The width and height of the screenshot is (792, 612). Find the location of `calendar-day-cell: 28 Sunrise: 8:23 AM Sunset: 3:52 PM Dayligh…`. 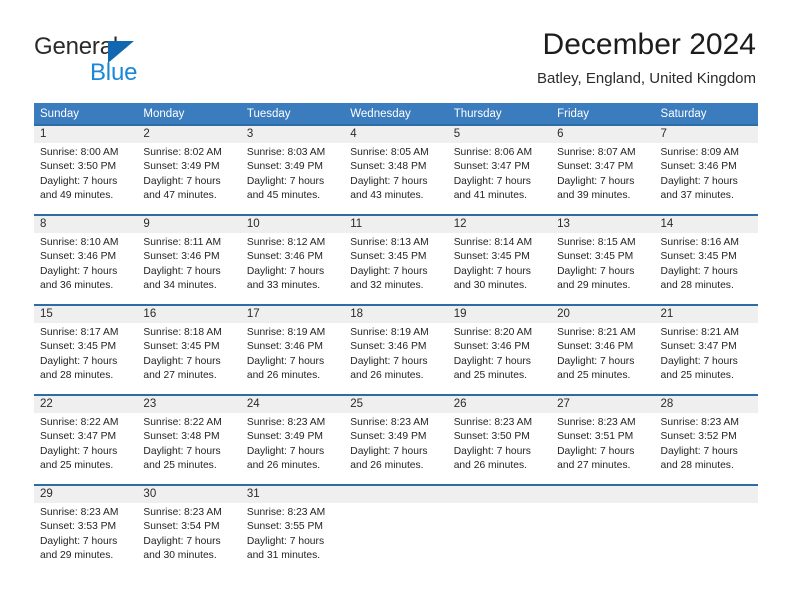

calendar-day-cell: 28 Sunrise: 8:23 AM Sunset: 3:52 PM Dayligh… is located at coordinates (706, 439).